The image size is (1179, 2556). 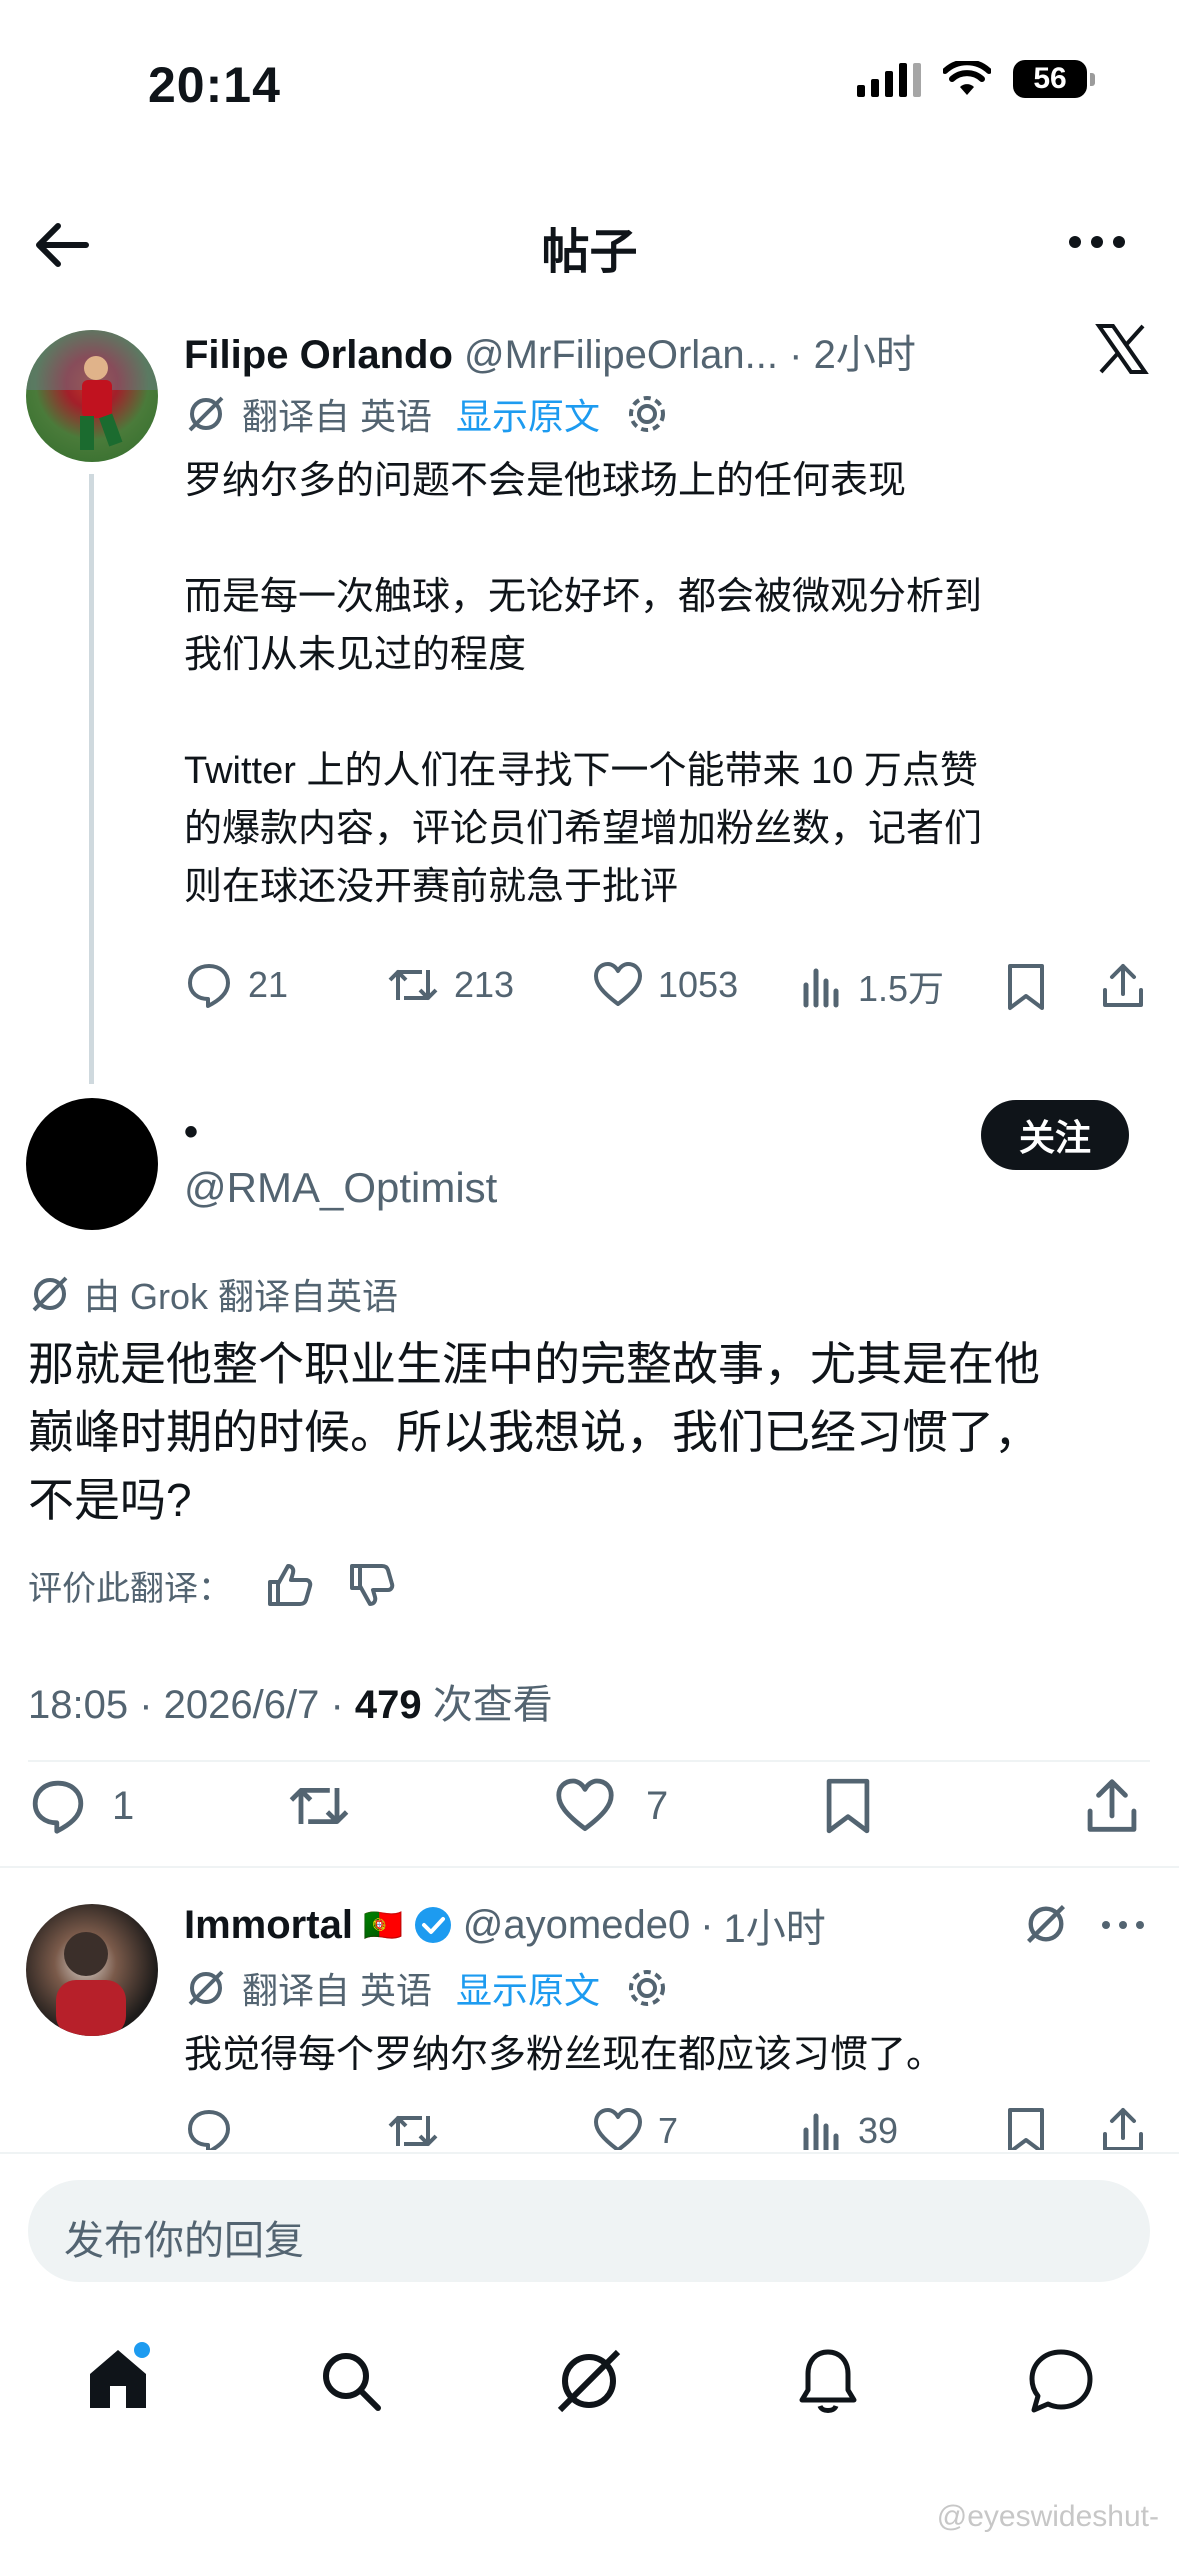 What do you see at coordinates (889, 79) in the screenshot?
I see `signal-icon` at bounding box center [889, 79].